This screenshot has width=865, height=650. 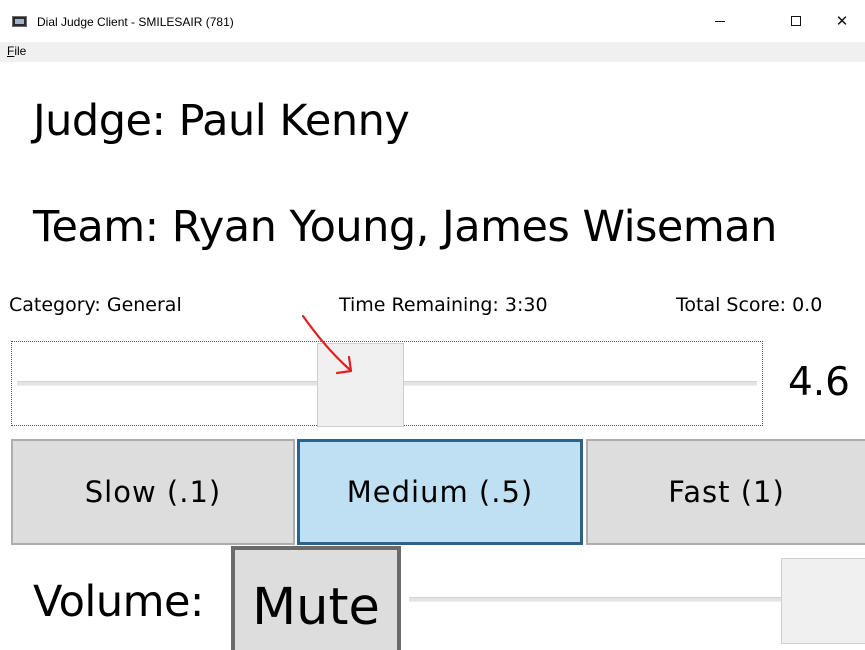 What do you see at coordinates (19, 21) in the screenshot?
I see `app-window-icon` at bounding box center [19, 21].